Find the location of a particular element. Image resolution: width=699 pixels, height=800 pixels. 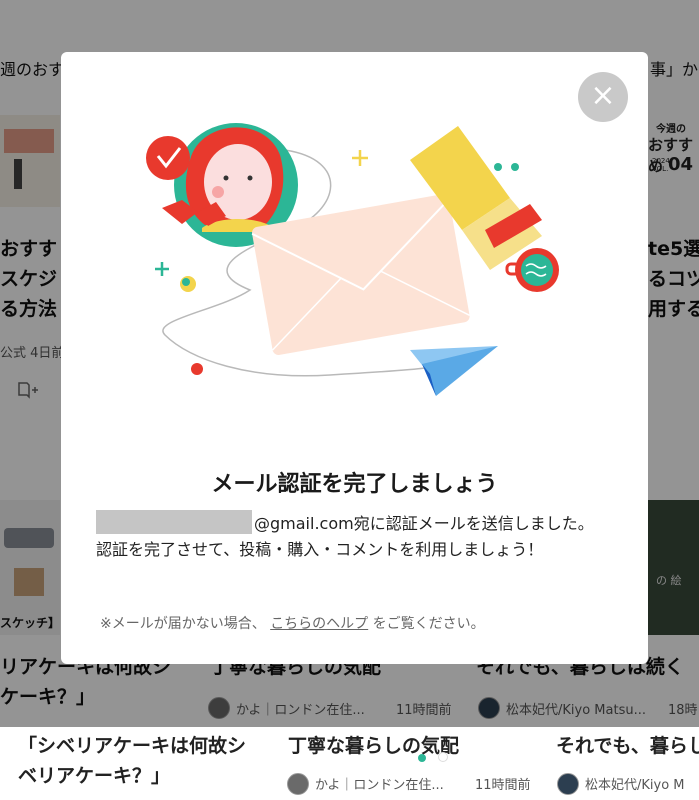

carousel-dot-active is located at coordinates (422, 758).